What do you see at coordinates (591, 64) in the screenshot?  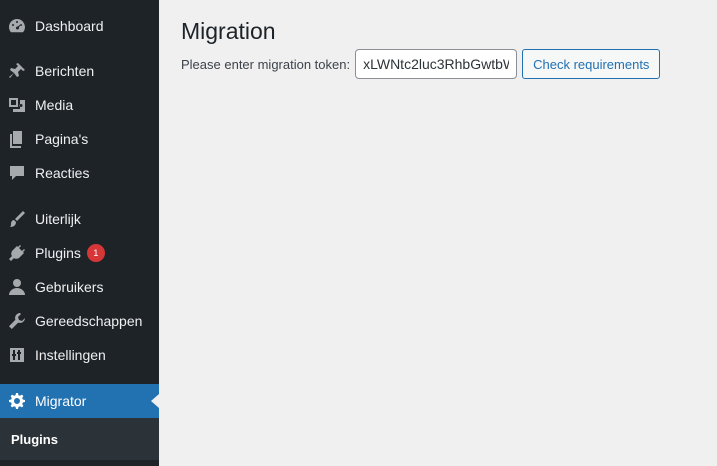 I see `check-requirements-button: Check requirements` at bounding box center [591, 64].